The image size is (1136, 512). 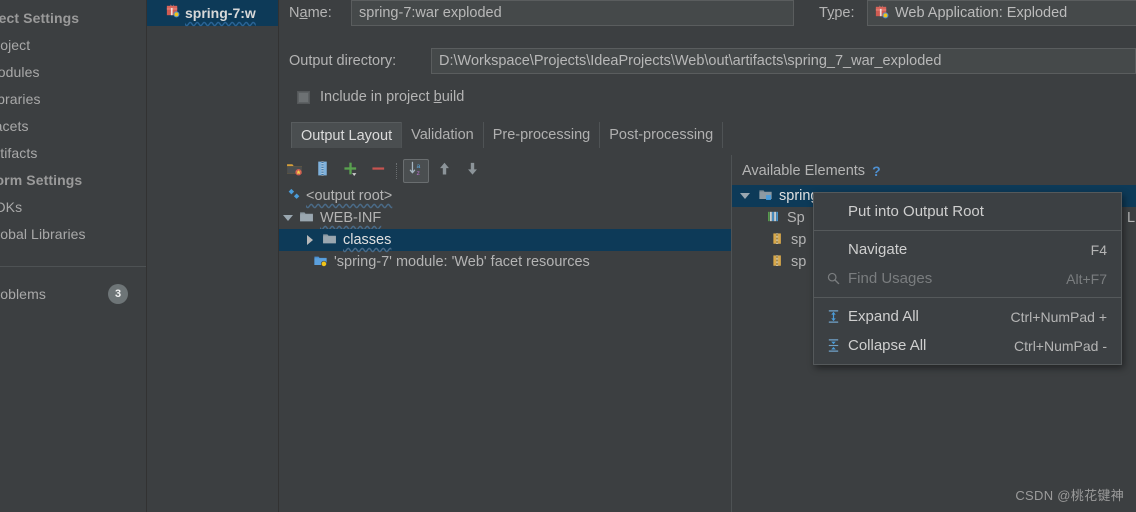 I want to click on move-up-icon, so click(x=444, y=171).